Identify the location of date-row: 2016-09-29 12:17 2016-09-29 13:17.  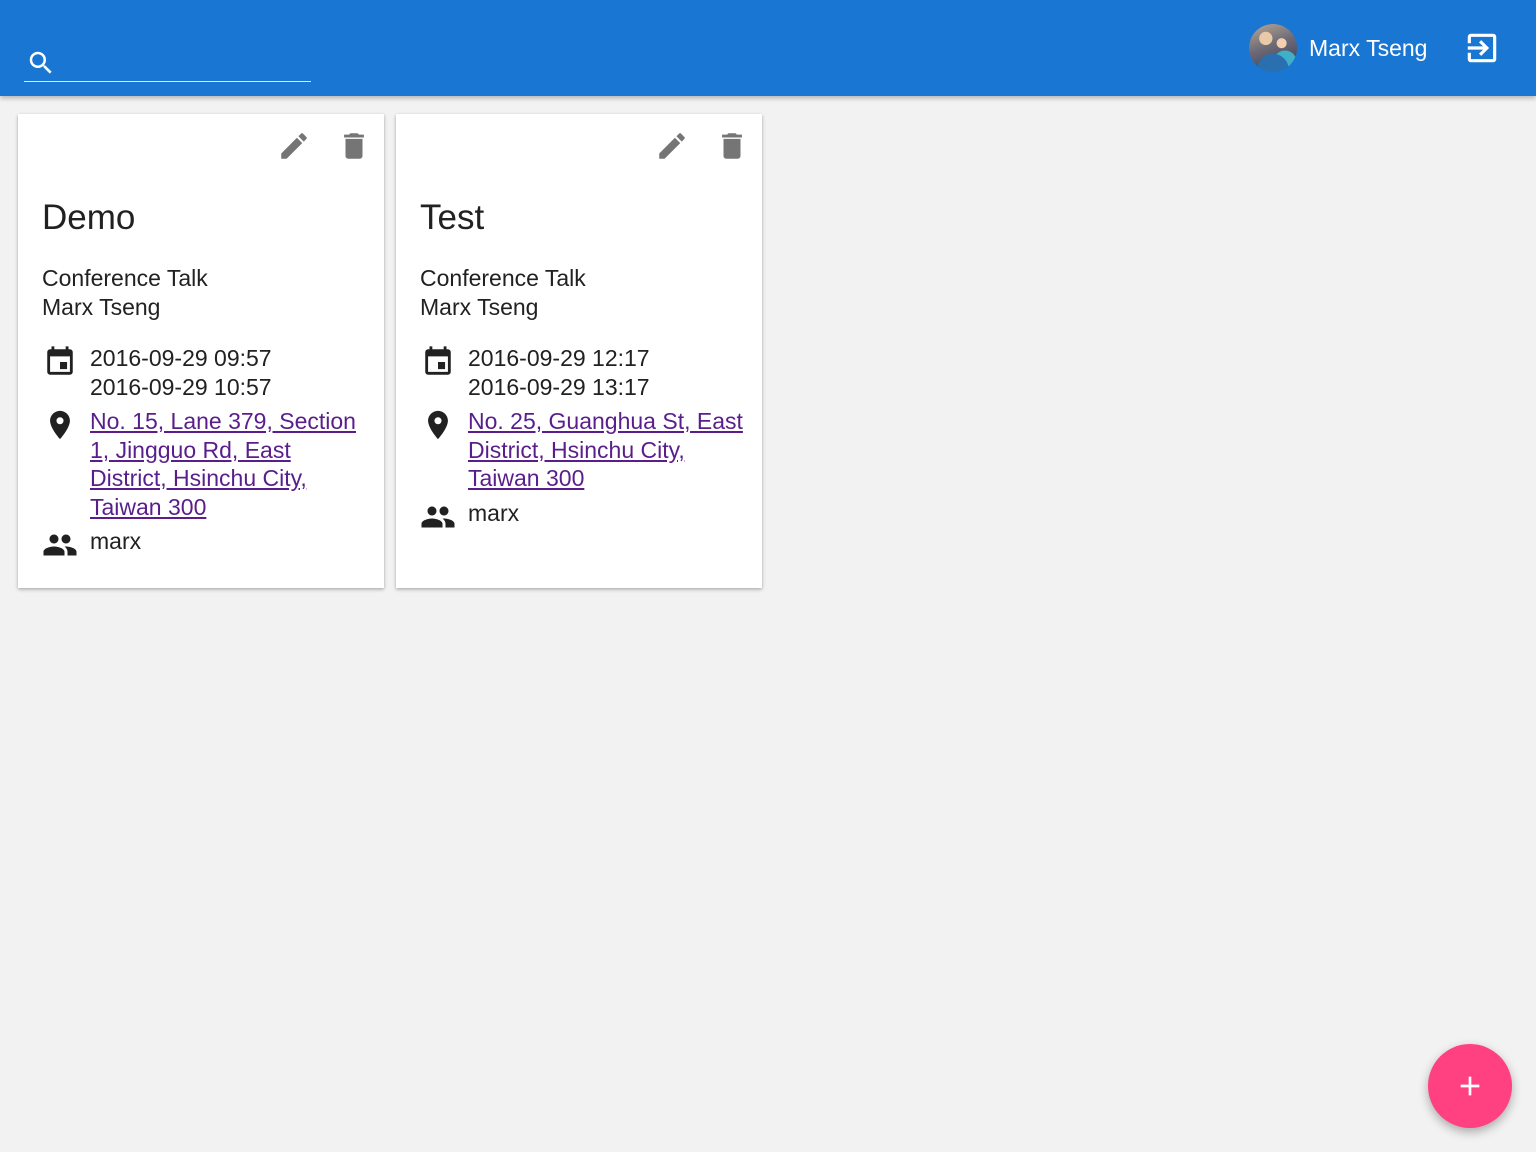
(585, 372).